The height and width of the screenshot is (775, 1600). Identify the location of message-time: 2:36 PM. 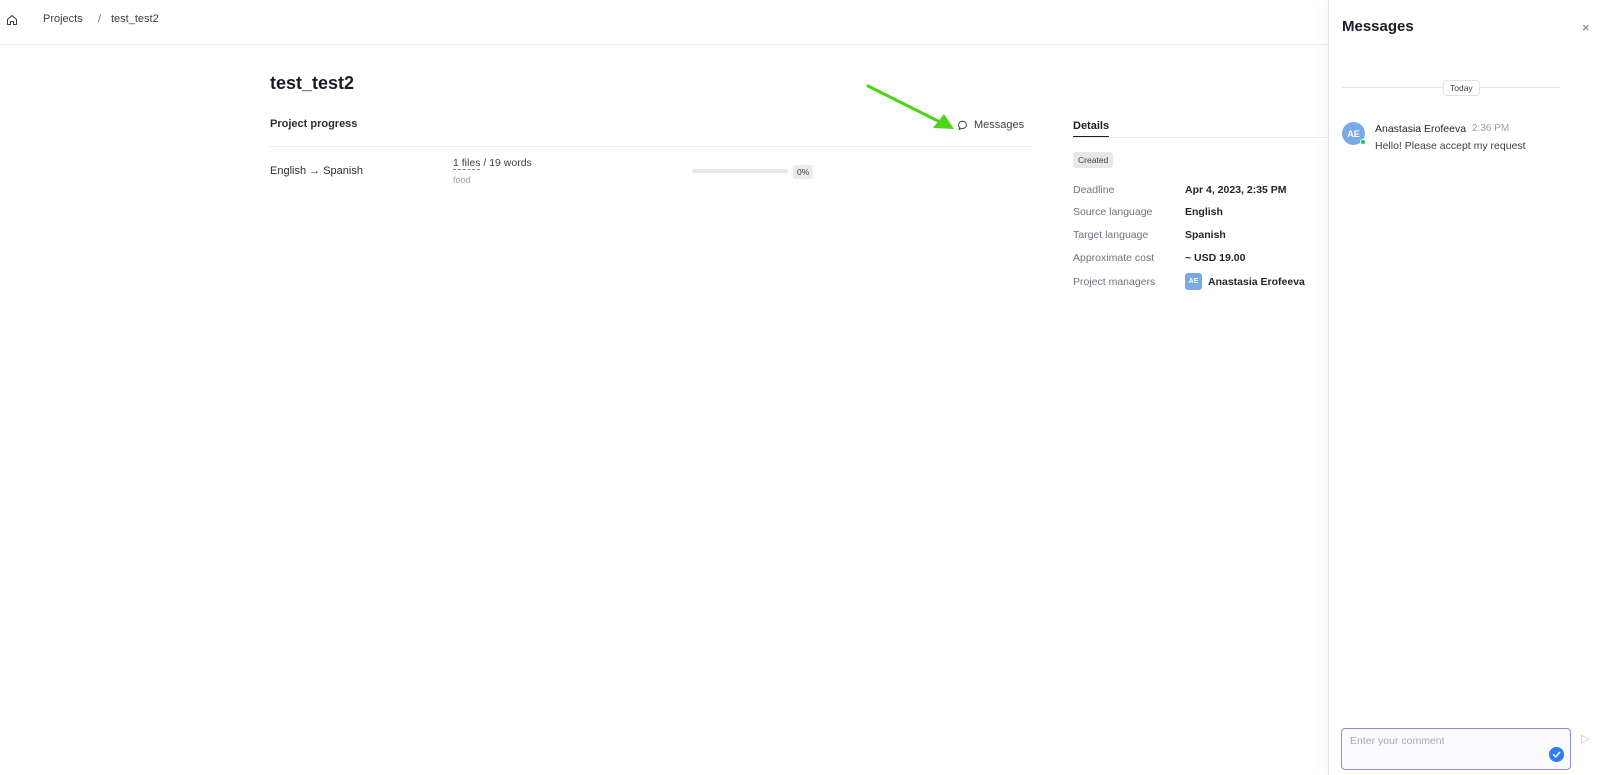
(1491, 128).